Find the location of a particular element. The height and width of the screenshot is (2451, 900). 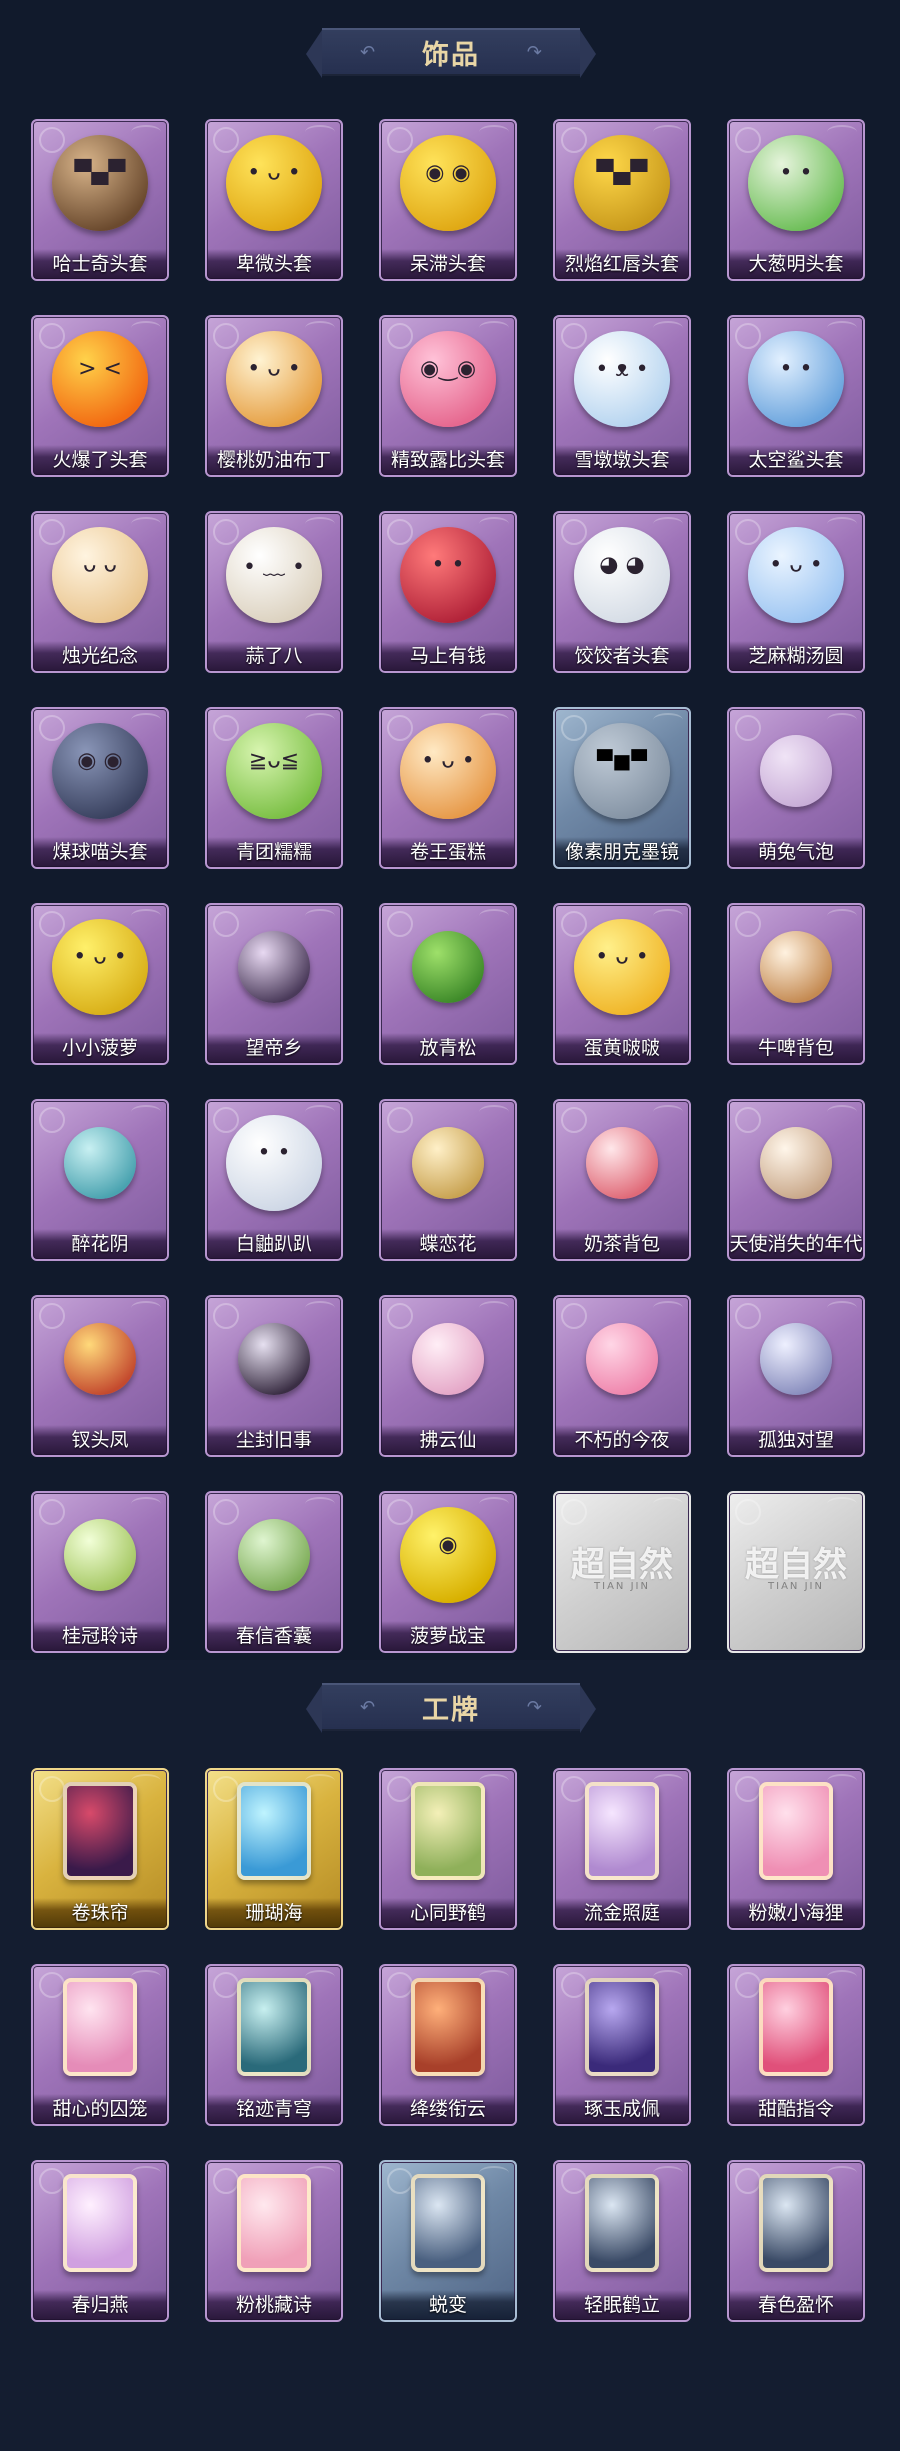

accessory-card: ◕ ◕ 饺饺者头套 is located at coordinates (622, 592).